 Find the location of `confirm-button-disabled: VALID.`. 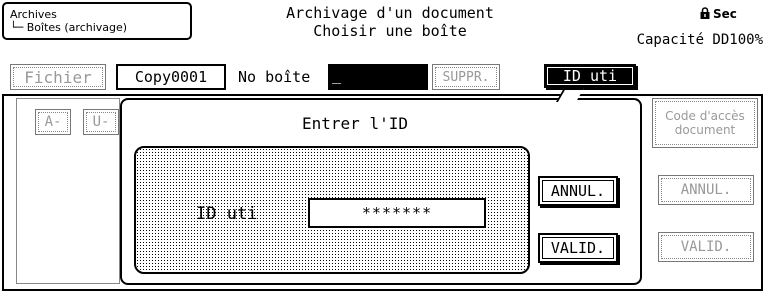

confirm-button-disabled: VALID. is located at coordinates (706, 247).